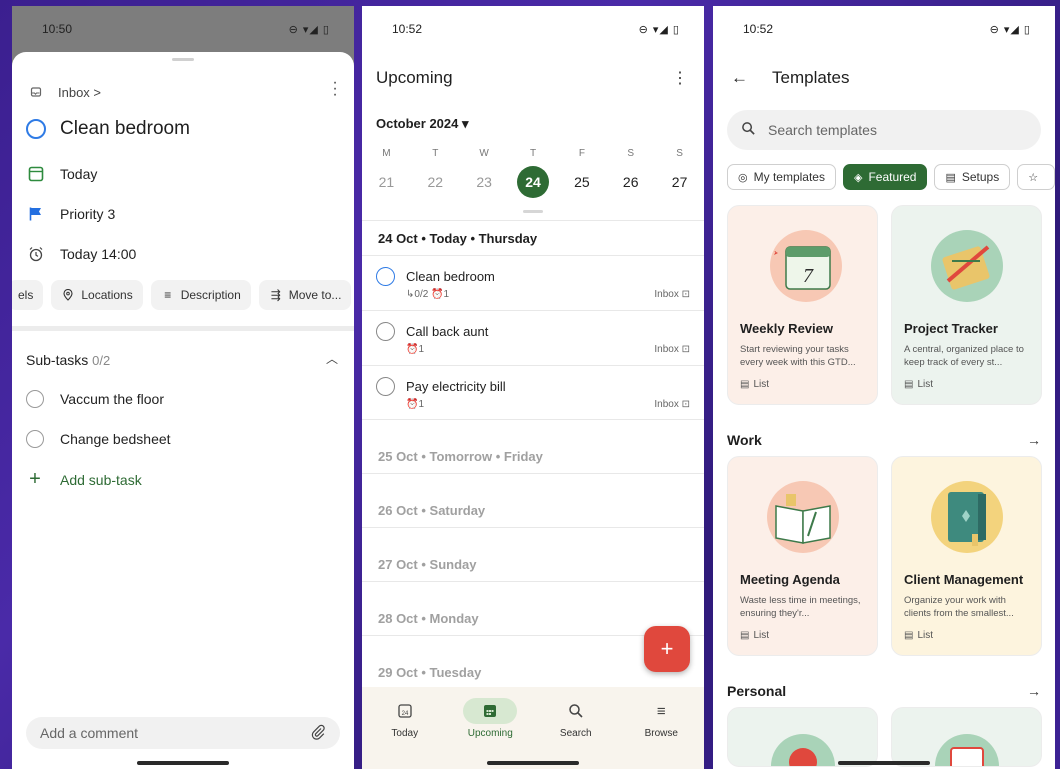 This screenshot has height=769, width=1060. Describe the element at coordinates (414, 77) in the screenshot. I see `page-title: Upcoming` at that location.